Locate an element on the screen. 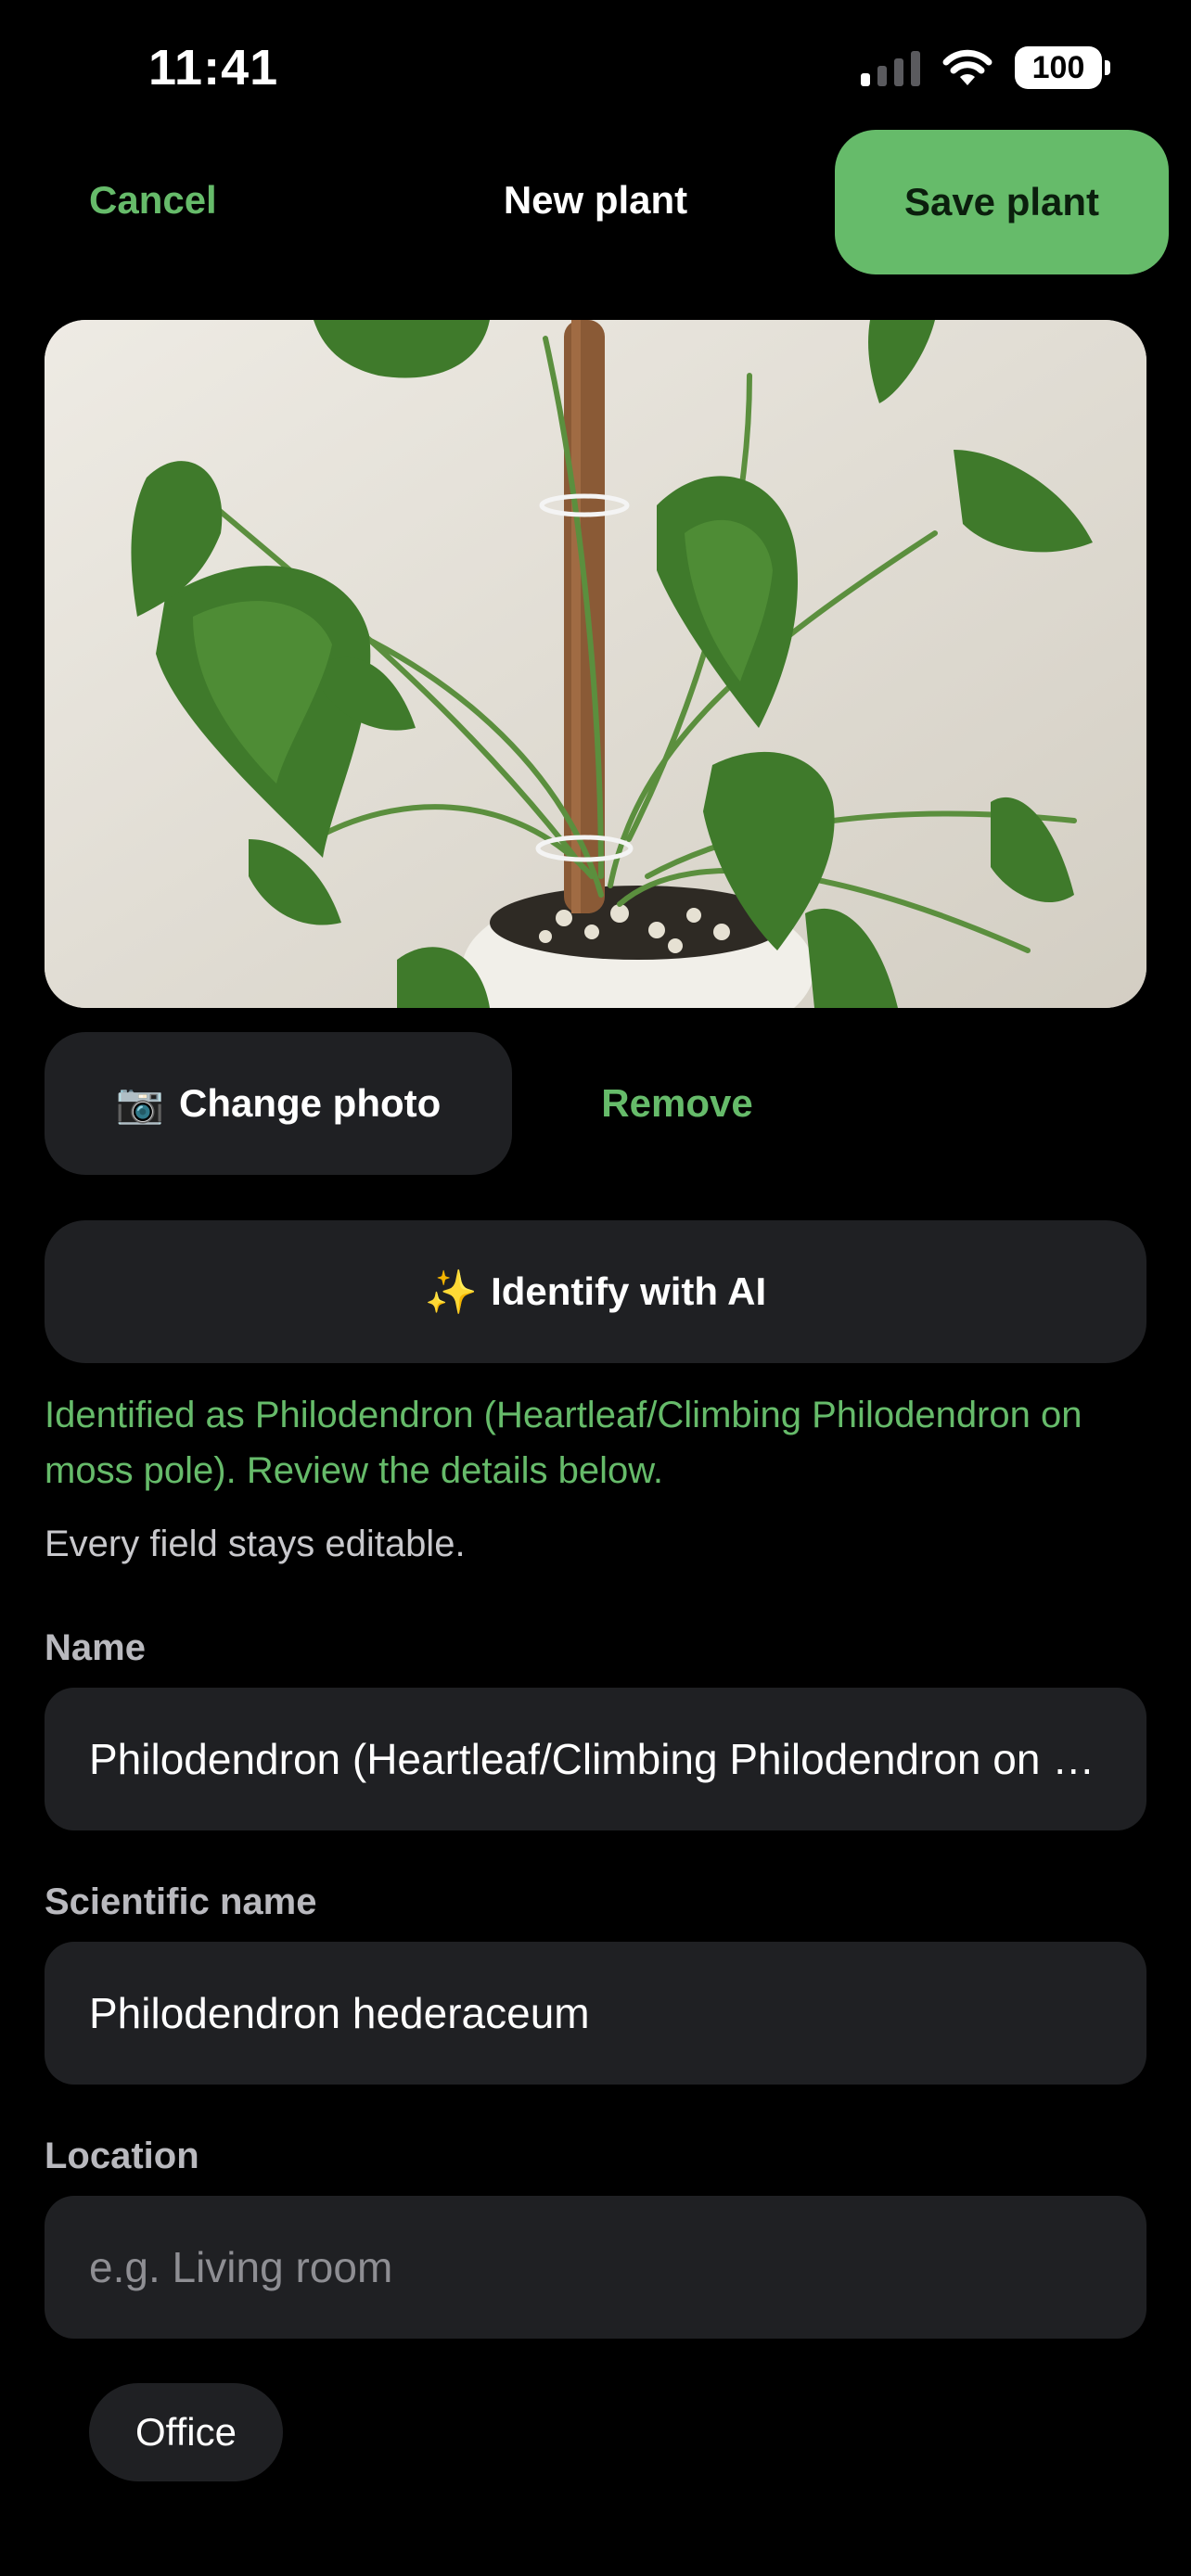  status-icons: 100 is located at coordinates (985, 67).